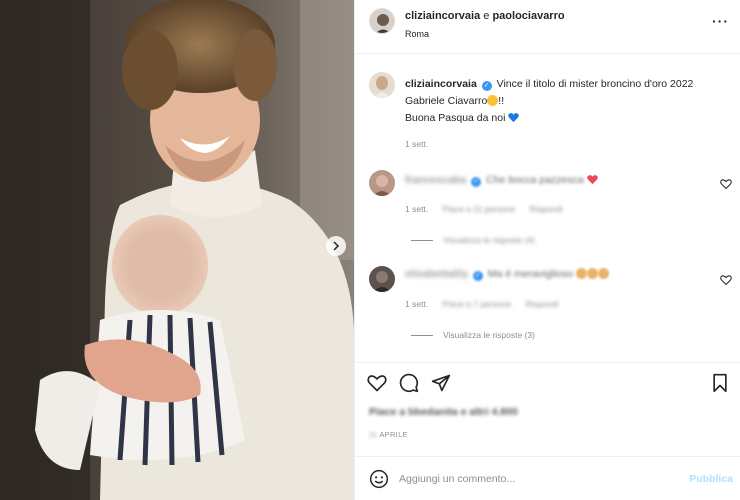 Image resolution: width=740 pixels, height=500 pixels. I want to click on comment-username: elisabettalily, so click(436, 274).